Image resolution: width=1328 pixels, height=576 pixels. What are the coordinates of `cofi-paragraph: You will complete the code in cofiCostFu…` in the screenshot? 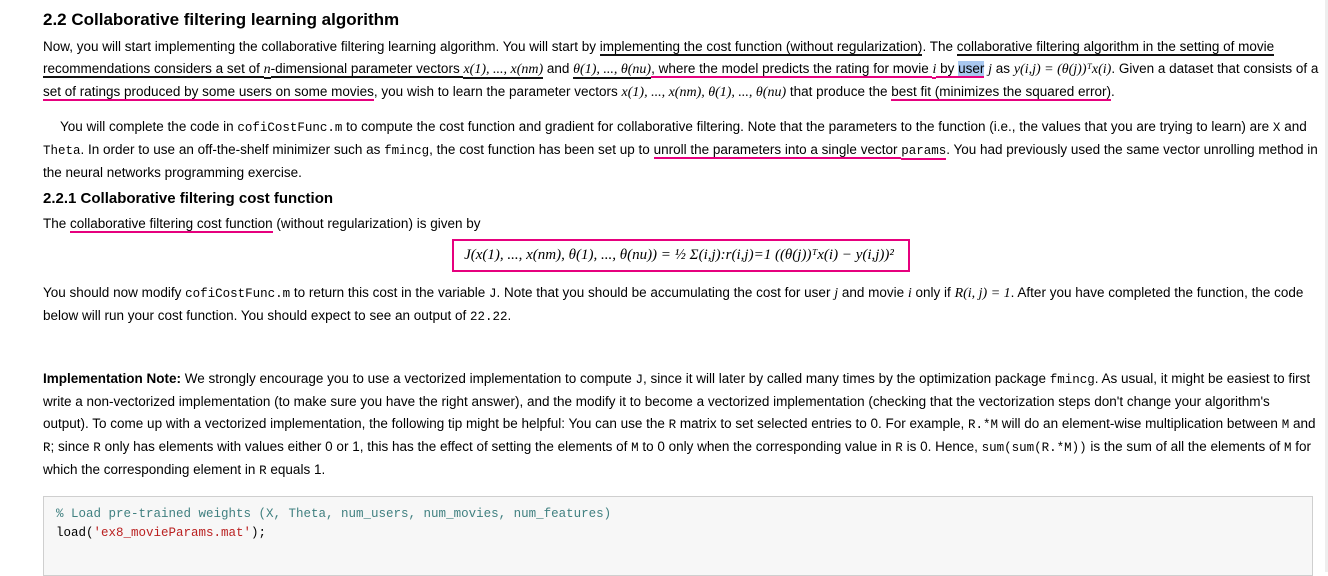 It's located at (681, 150).